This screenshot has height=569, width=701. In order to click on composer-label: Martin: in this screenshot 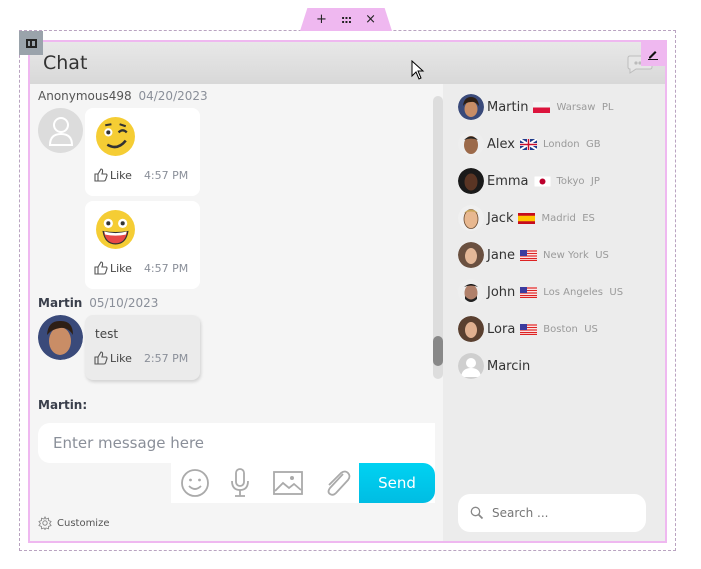, I will do `click(63, 405)`.